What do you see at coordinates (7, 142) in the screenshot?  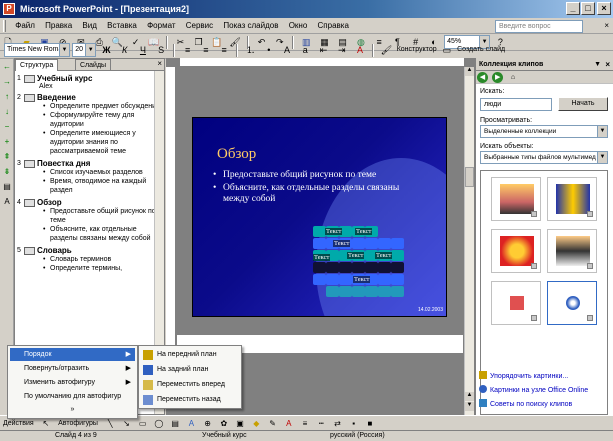 I see `expand-icon: +` at bounding box center [7, 142].